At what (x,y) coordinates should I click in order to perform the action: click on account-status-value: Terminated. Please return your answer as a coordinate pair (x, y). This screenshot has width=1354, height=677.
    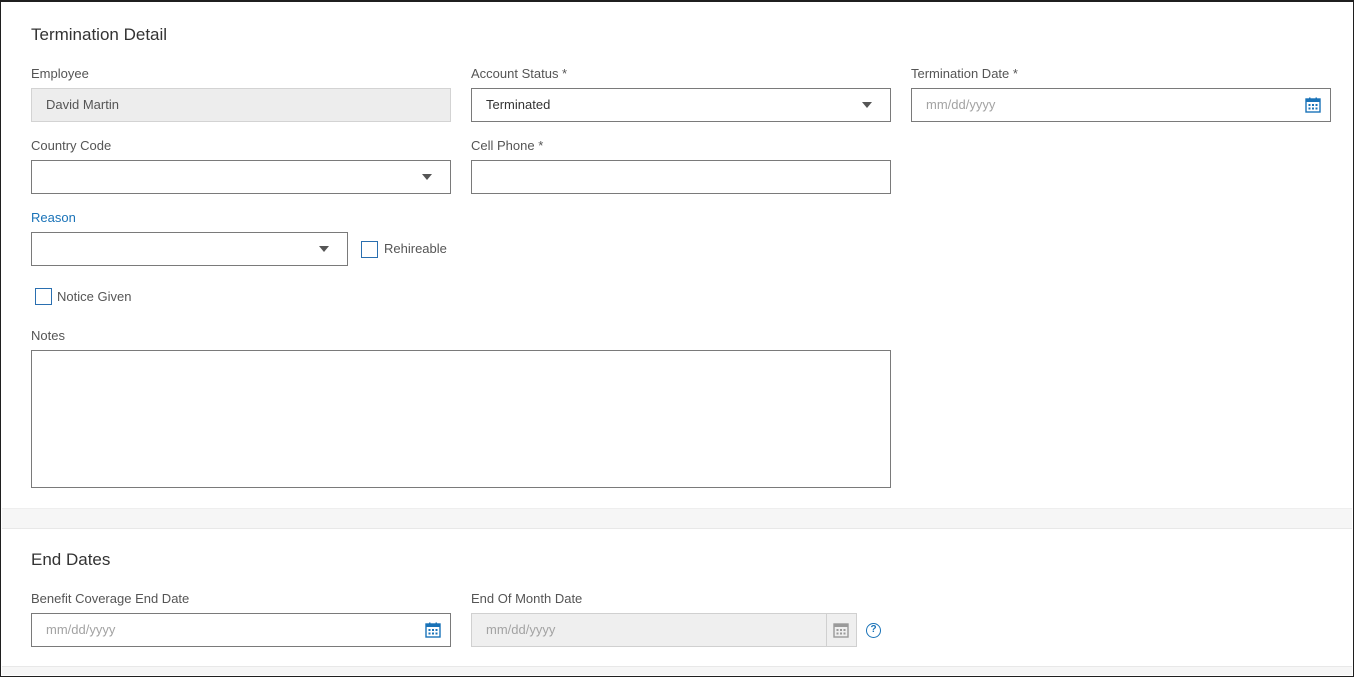
    Looking at the image, I should click on (518, 104).